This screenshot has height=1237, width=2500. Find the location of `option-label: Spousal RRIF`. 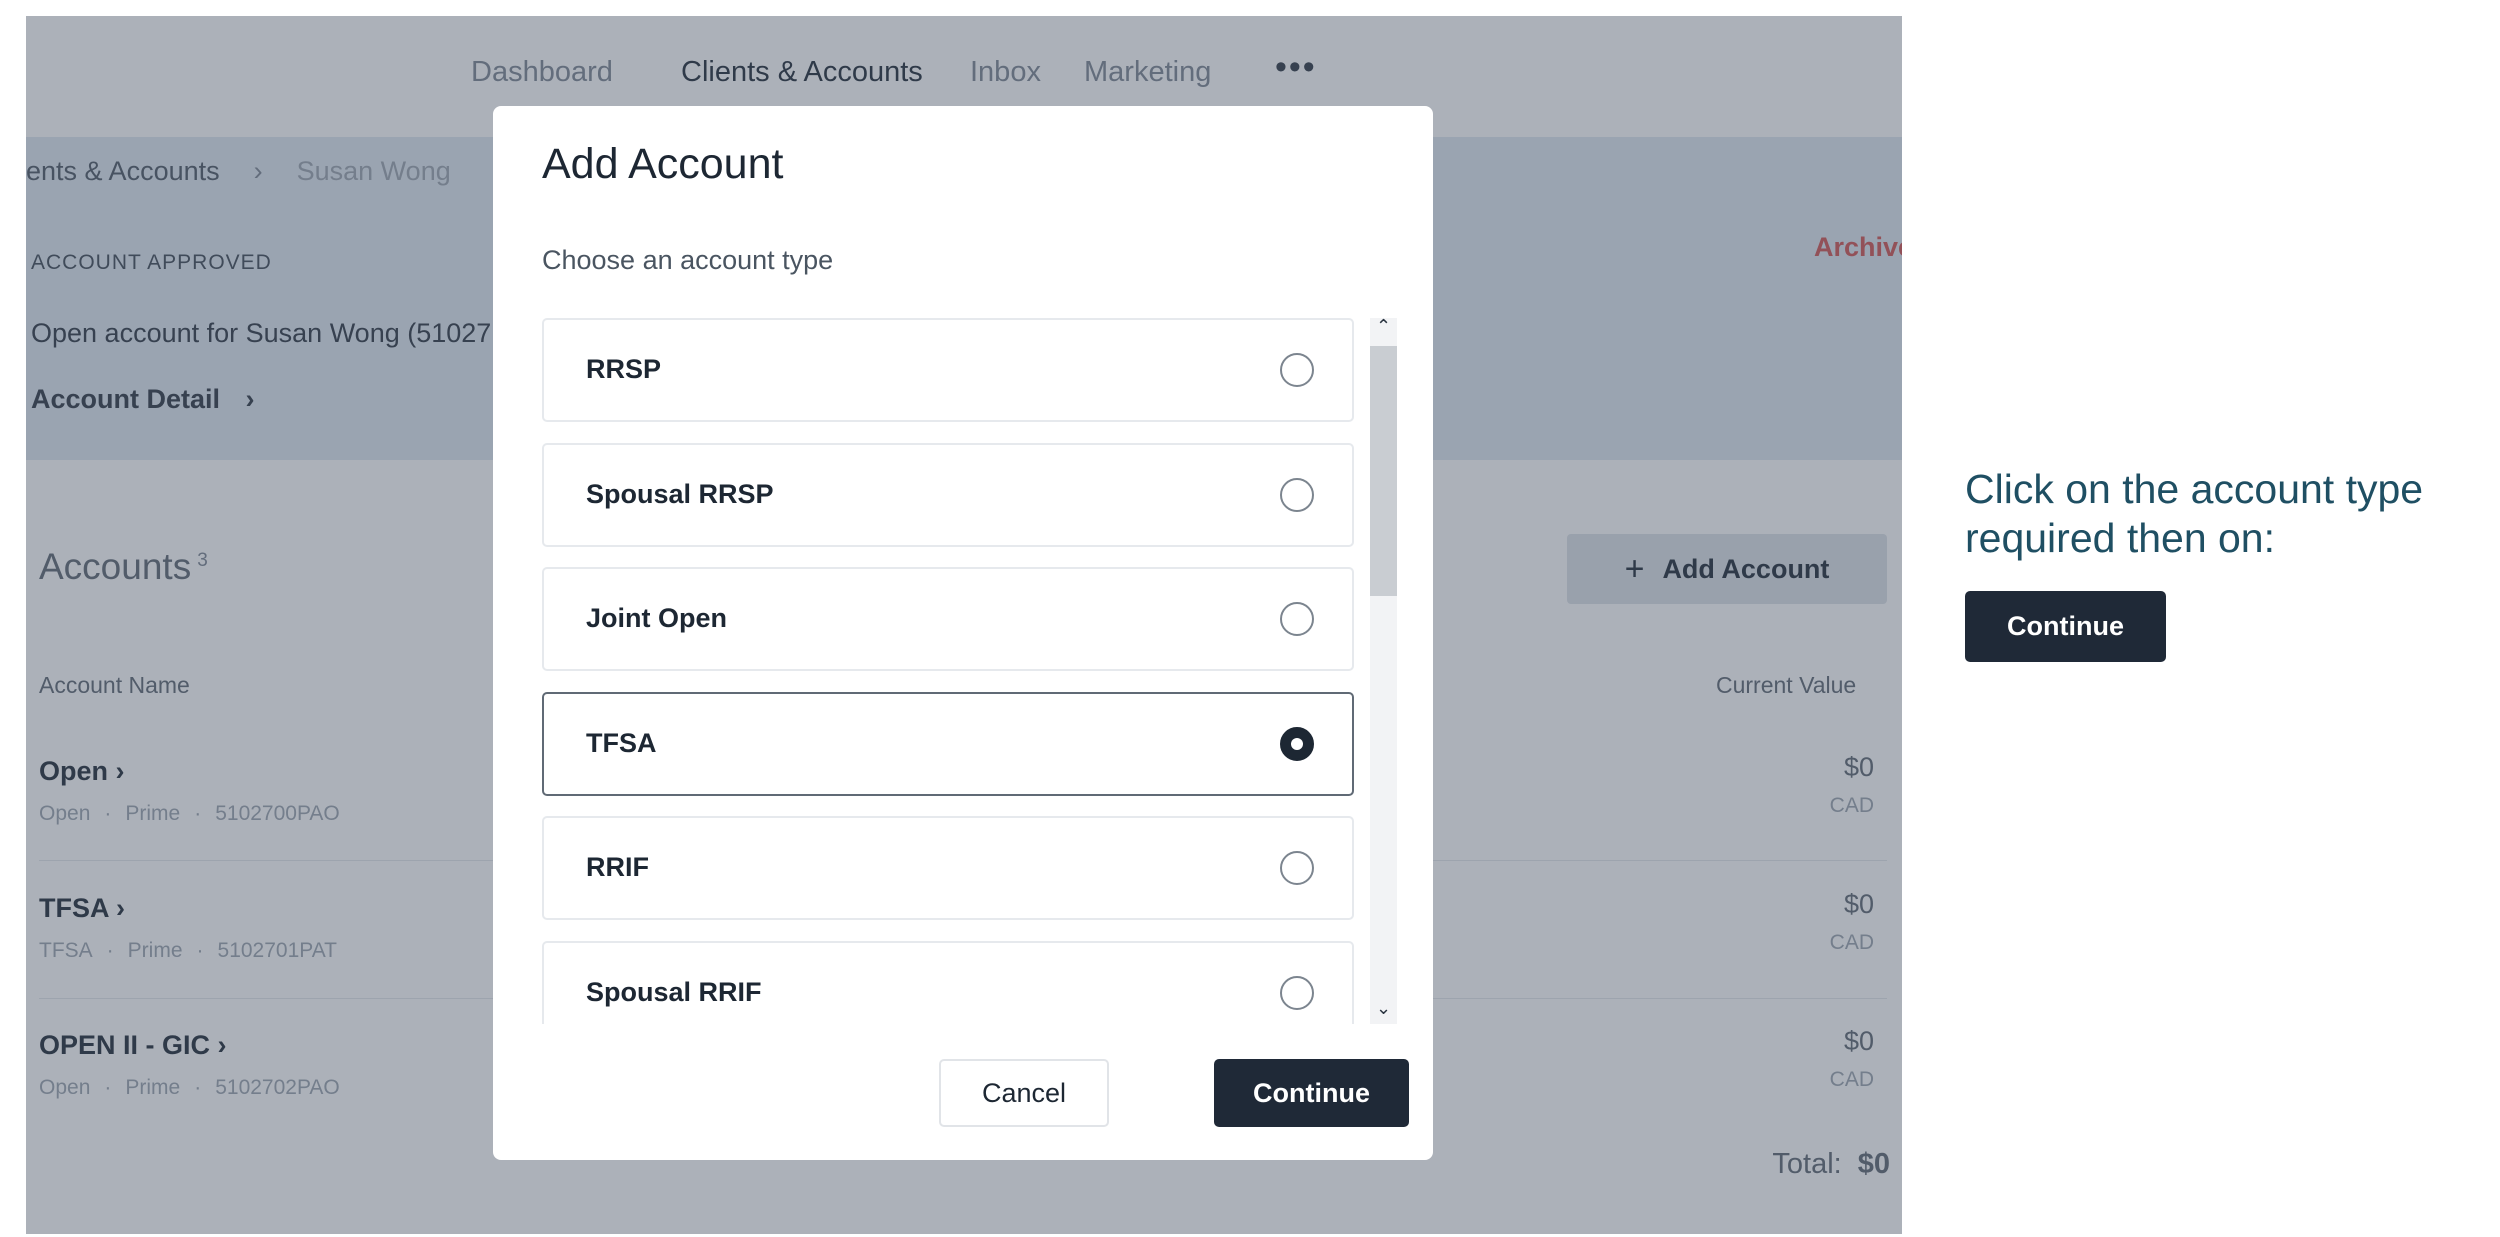

option-label: Spousal RRIF is located at coordinates (674, 992).